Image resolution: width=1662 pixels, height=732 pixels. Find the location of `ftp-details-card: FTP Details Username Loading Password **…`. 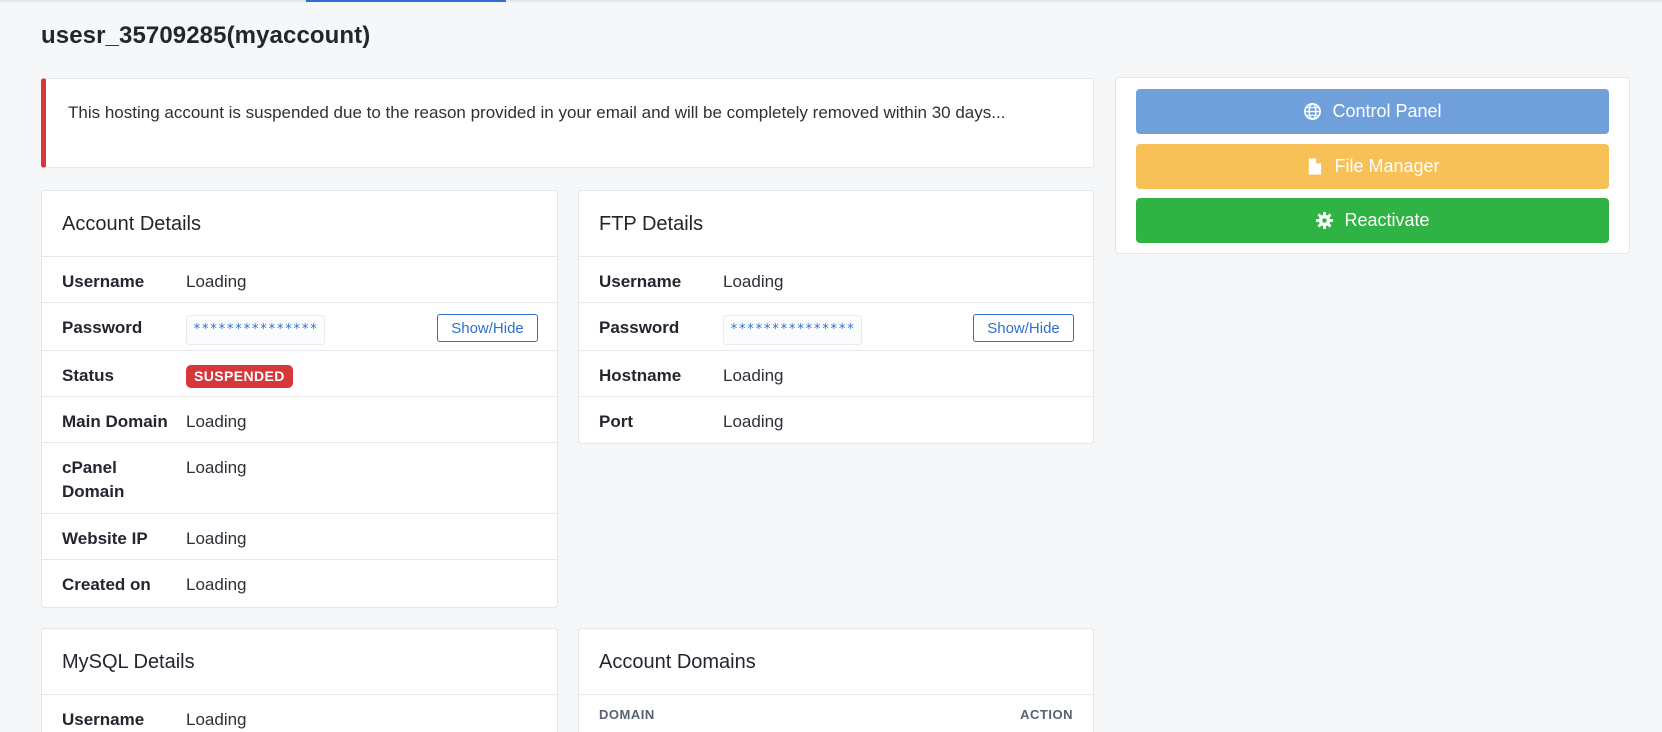

ftp-details-card: FTP Details Username Loading Password **… is located at coordinates (836, 317).